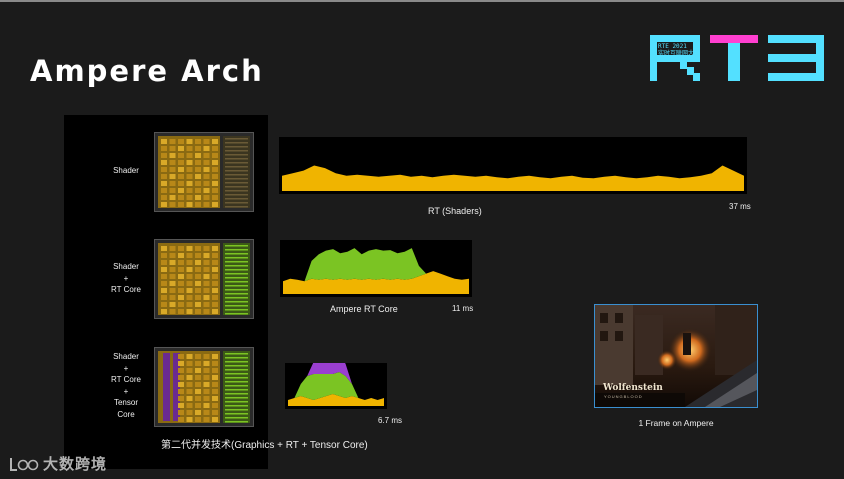 The image size is (844, 479). Describe the element at coordinates (204, 279) in the screenshot. I see `gpu-die-shader-rt` at that location.